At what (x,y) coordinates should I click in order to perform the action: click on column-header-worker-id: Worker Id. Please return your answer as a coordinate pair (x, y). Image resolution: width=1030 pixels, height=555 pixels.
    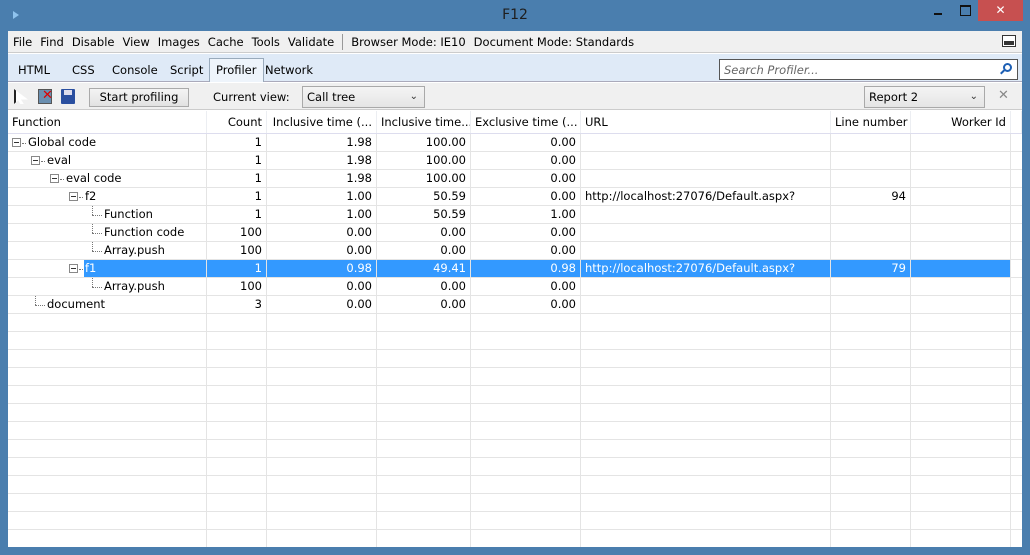
    Looking at the image, I should click on (961, 122).